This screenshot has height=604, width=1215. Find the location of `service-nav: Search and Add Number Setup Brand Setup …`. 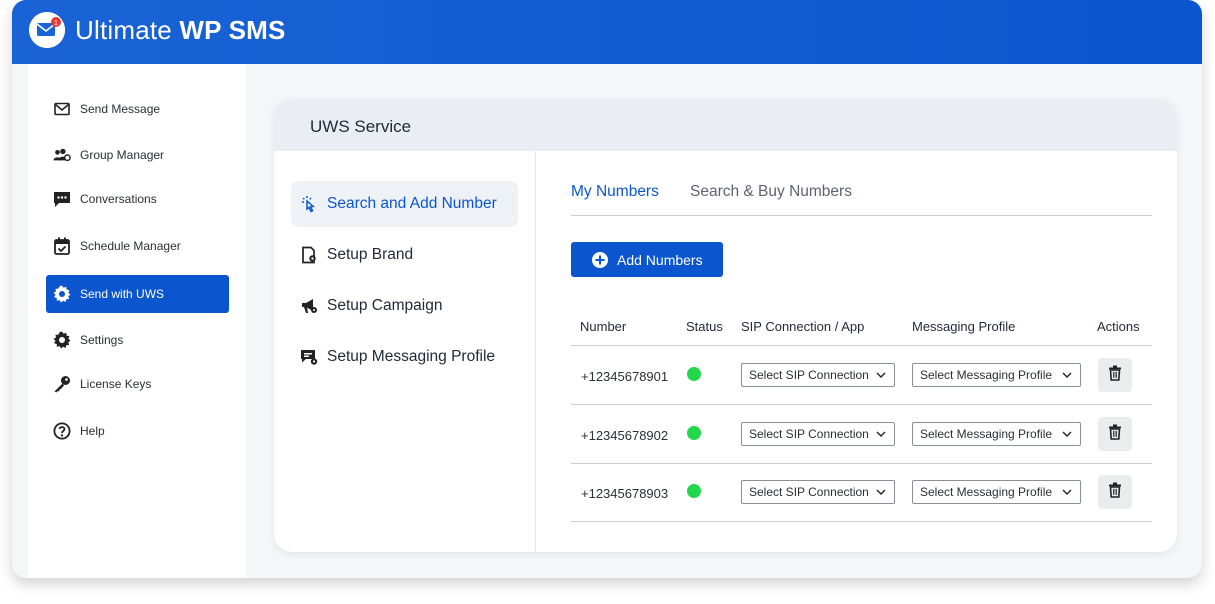

service-nav: Search and Add Number Setup Brand Setup … is located at coordinates (405, 351).